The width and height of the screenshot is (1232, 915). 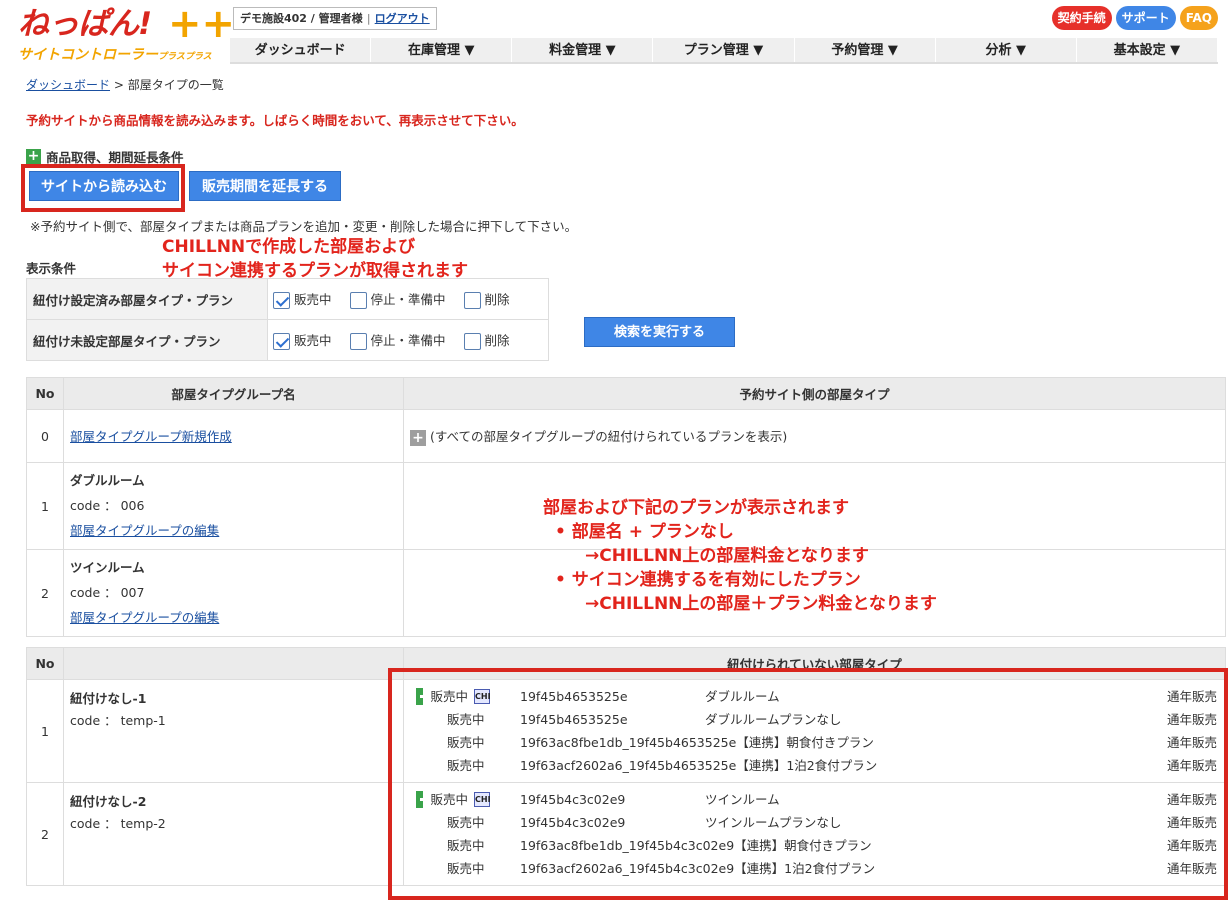 I want to click on logo: ねっぱん! ++ サイトコントローラープラスプラス, so click(x=126, y=34).